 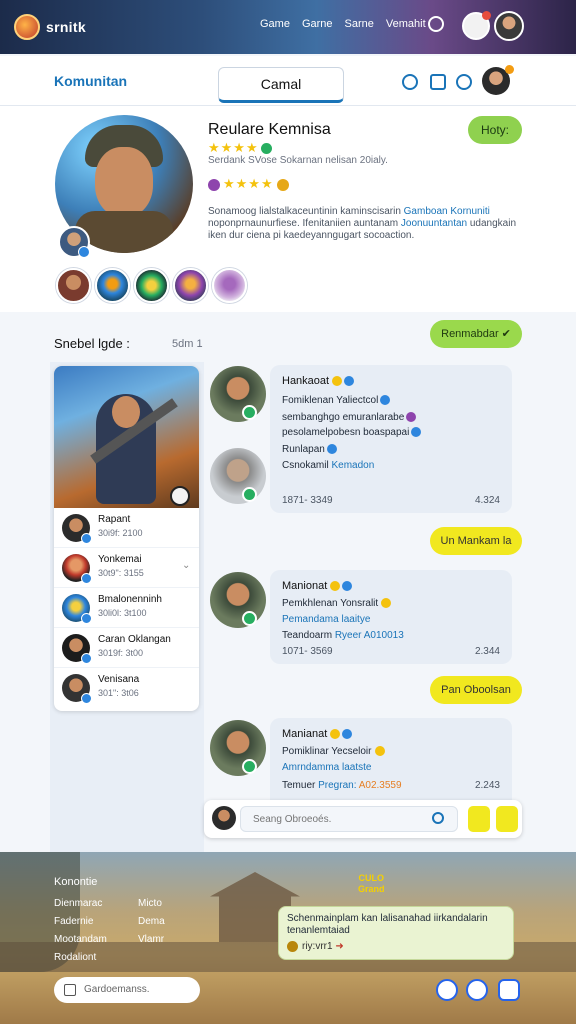 What do you see at coordinates (339, 947) in the screenshot?
I see `arrow-icon: ➜` at bounding box center [339, 947].